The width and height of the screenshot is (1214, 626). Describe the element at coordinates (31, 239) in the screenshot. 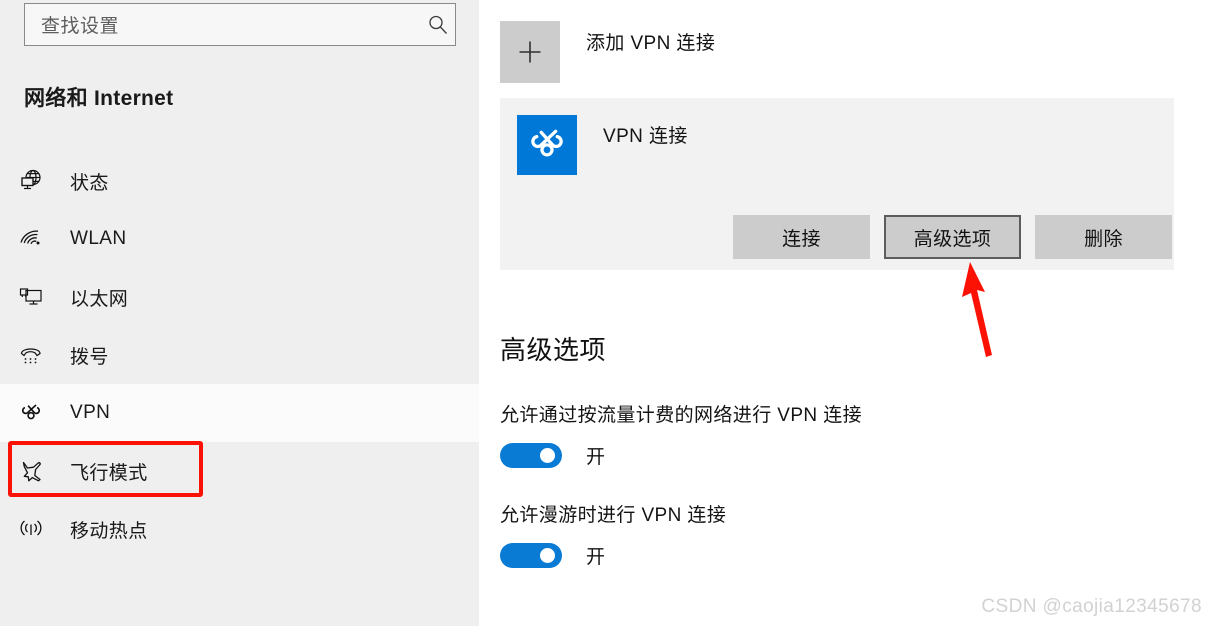

I see `wifi-icon` at that location.